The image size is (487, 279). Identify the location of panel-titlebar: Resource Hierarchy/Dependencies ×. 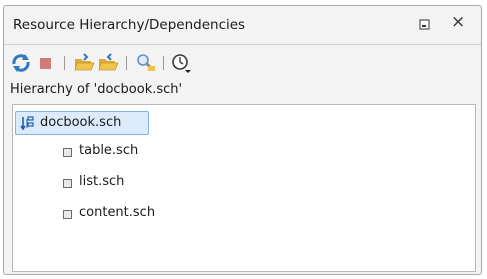
(242, 25).